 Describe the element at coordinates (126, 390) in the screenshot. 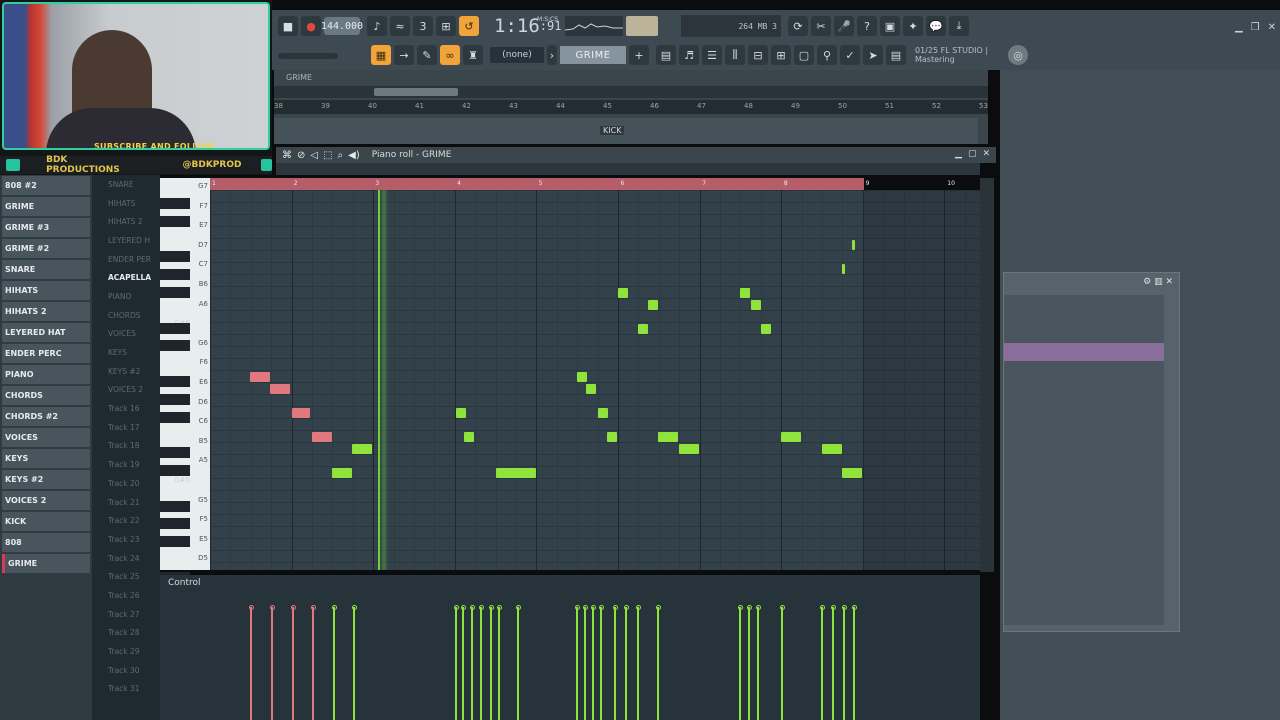

I see `mixer-track-label: VOICES 2` at that location.